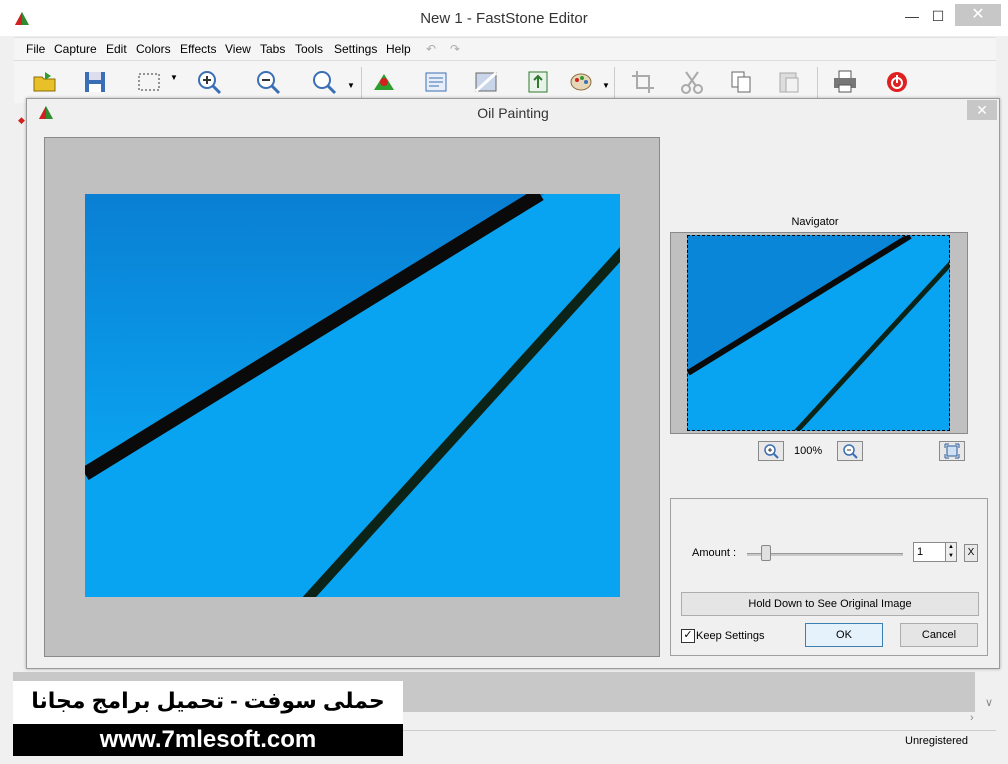 This screenshot has width=1008, height=764. I want to click on menu-capture: Capture, so click(75, 49).